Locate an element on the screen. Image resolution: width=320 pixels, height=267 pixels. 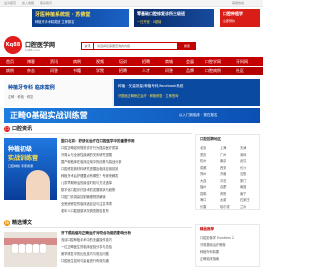
search-button: 搜索 is located at coordinates (187, 46).